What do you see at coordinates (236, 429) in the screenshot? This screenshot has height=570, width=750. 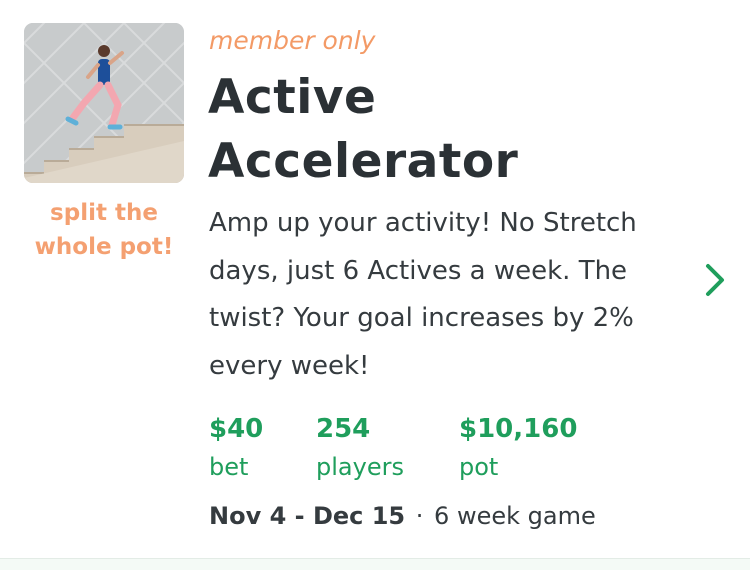 I see `stat-bet-value: $40` at bounding box center [236, 429].